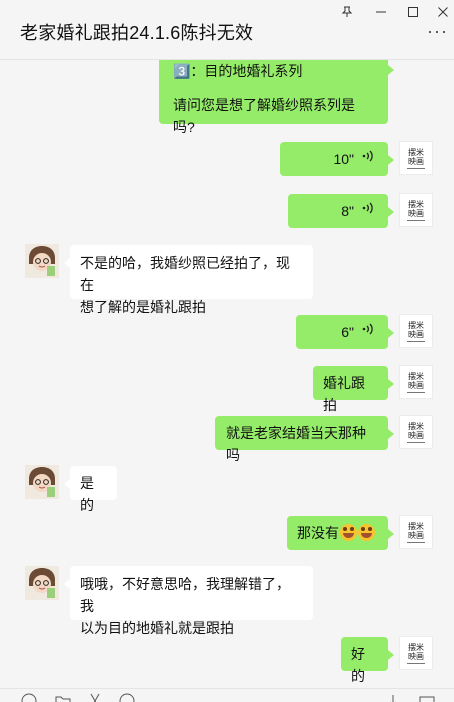 This screenshot has width=454, height=702. I want to click on message-bubble: 3️⃣：目的地婚礼系列 请问您是想了解婚纱照系列是吗?, so click(276, 97).